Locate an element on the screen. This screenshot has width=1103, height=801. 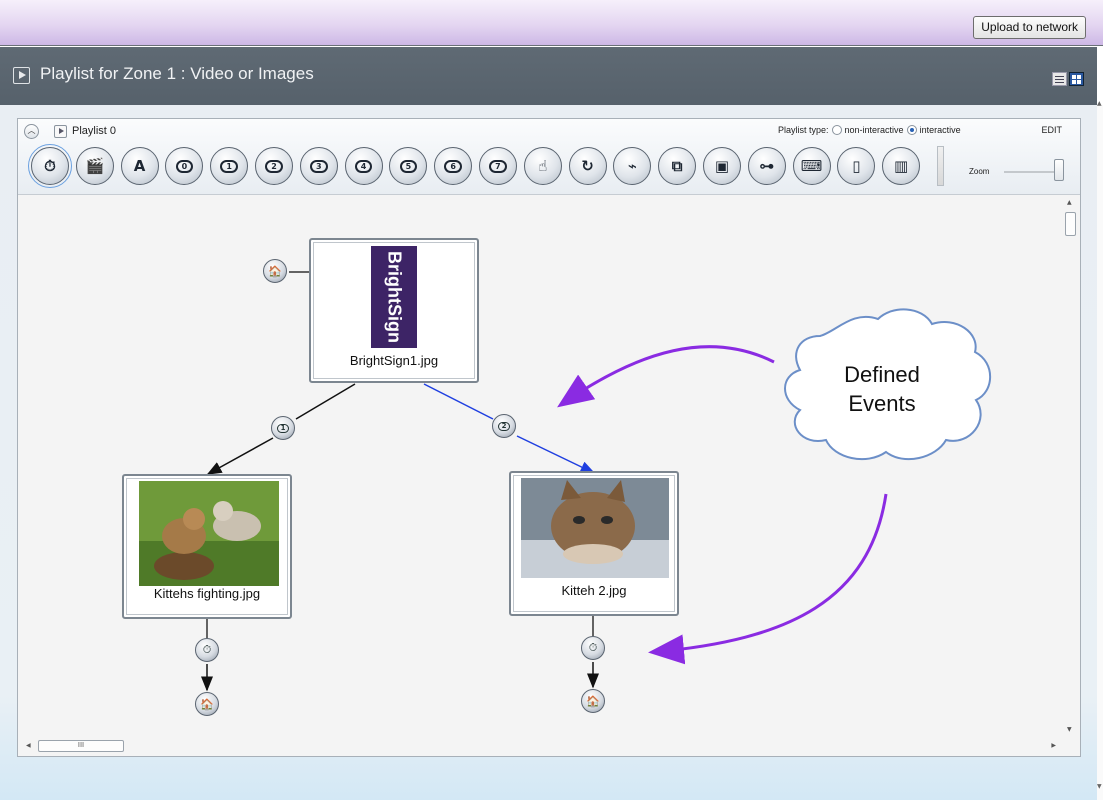
outer-scrollbar is located at coordinates (1100, 452).